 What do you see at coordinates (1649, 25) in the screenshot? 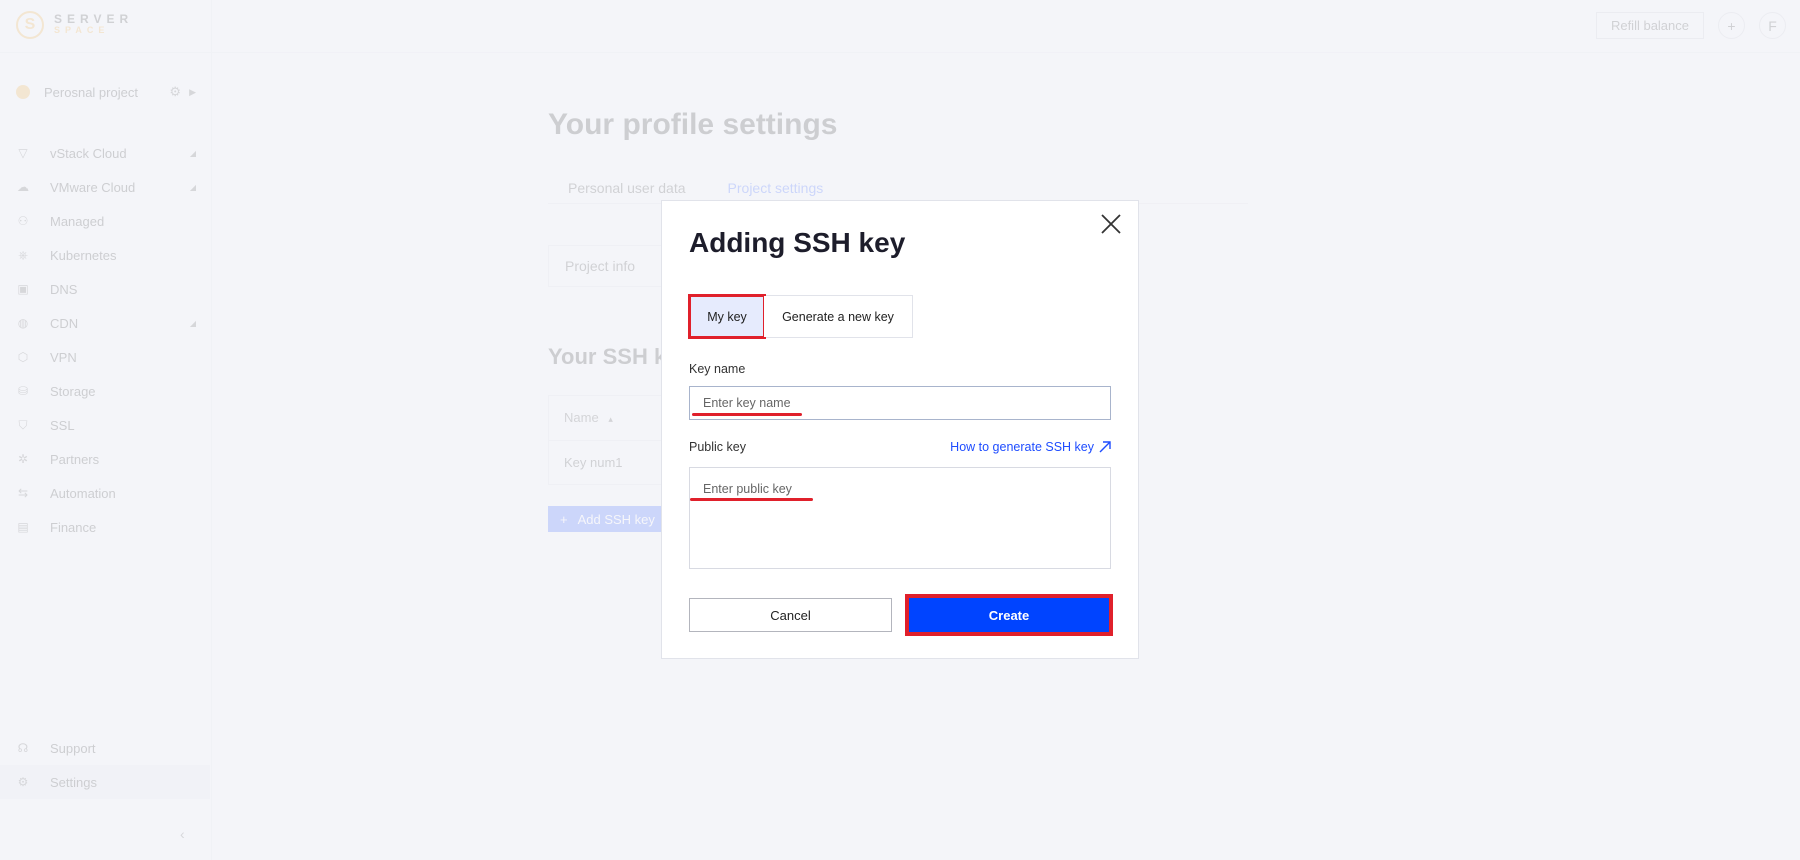
I see `refill-balance-button: Refill balance` at bounding box center [1649, 25].